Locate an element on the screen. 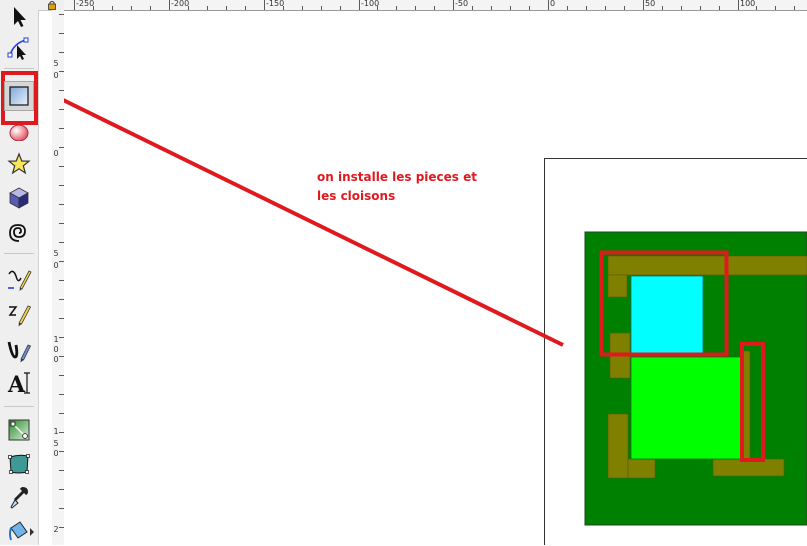 The width and height of the screenshot is (807, 546). room-cyan is located at coordinates (667, 315).